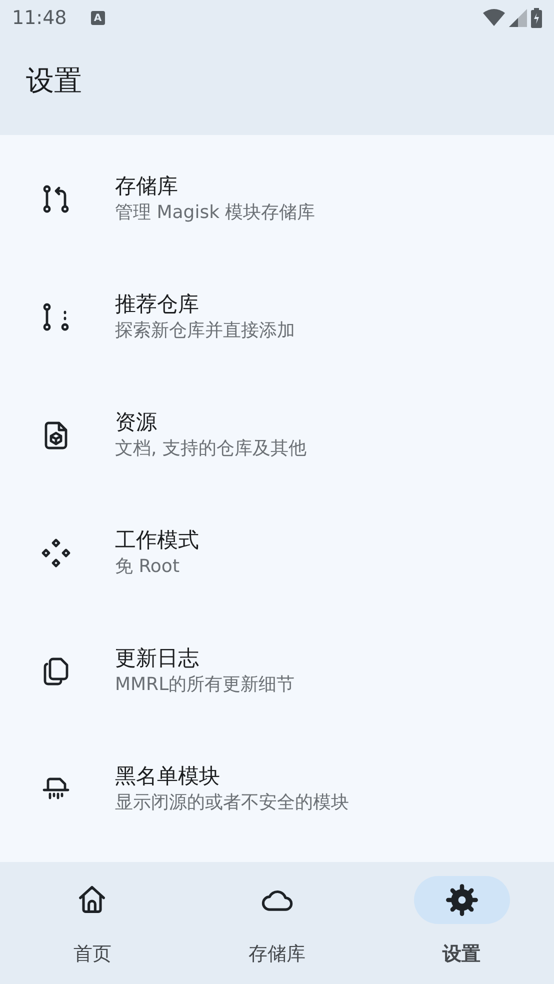  Describe the element at coordinates (518, 18) in the screenshot. I see `signal-icon` at that location.